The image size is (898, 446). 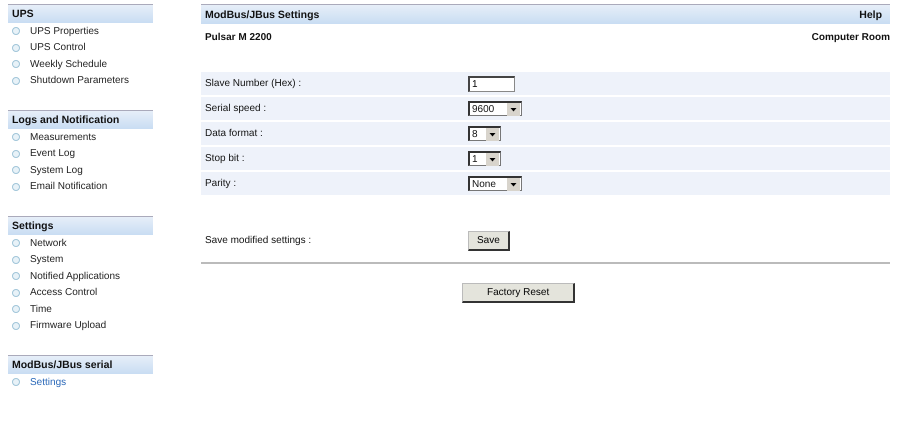 I want to click on dropdown: None, so click(x=495, y=183).